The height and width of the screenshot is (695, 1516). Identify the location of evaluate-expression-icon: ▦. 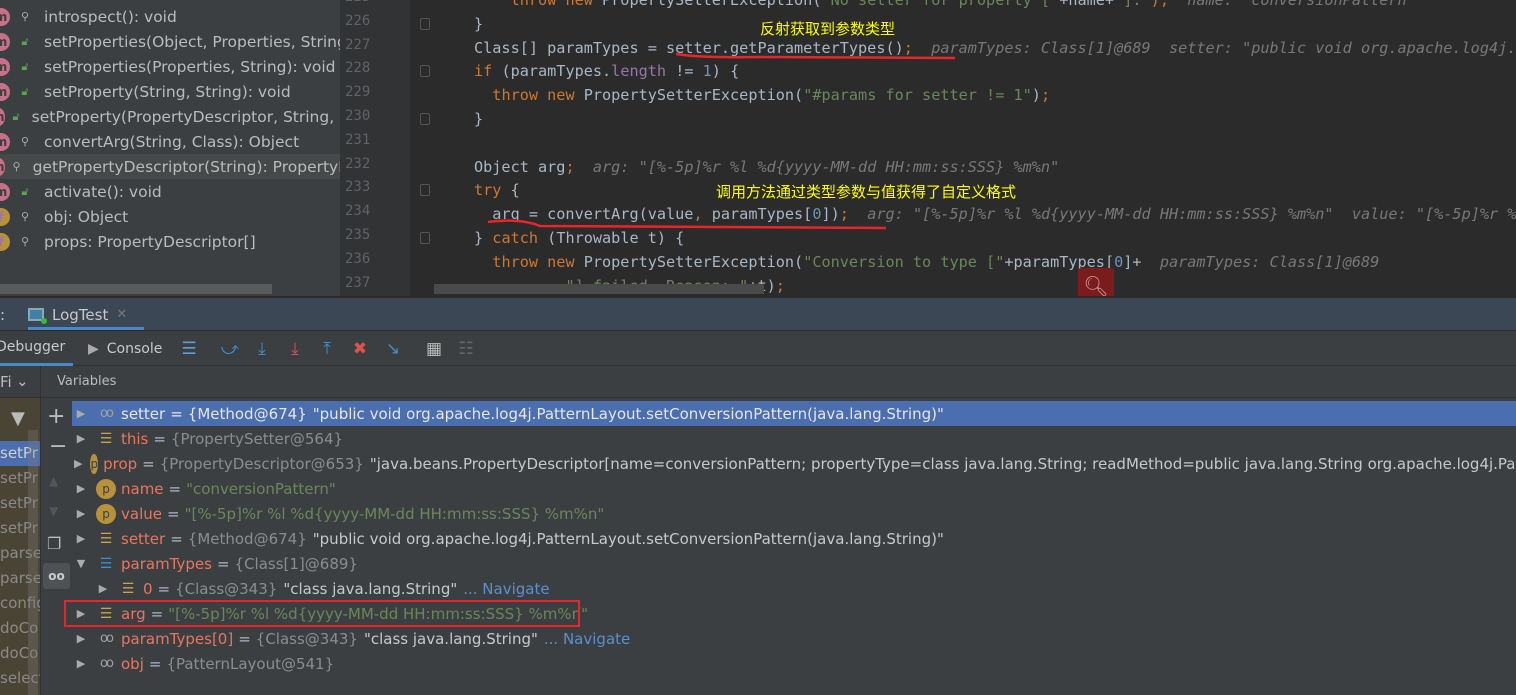
(434, 349).